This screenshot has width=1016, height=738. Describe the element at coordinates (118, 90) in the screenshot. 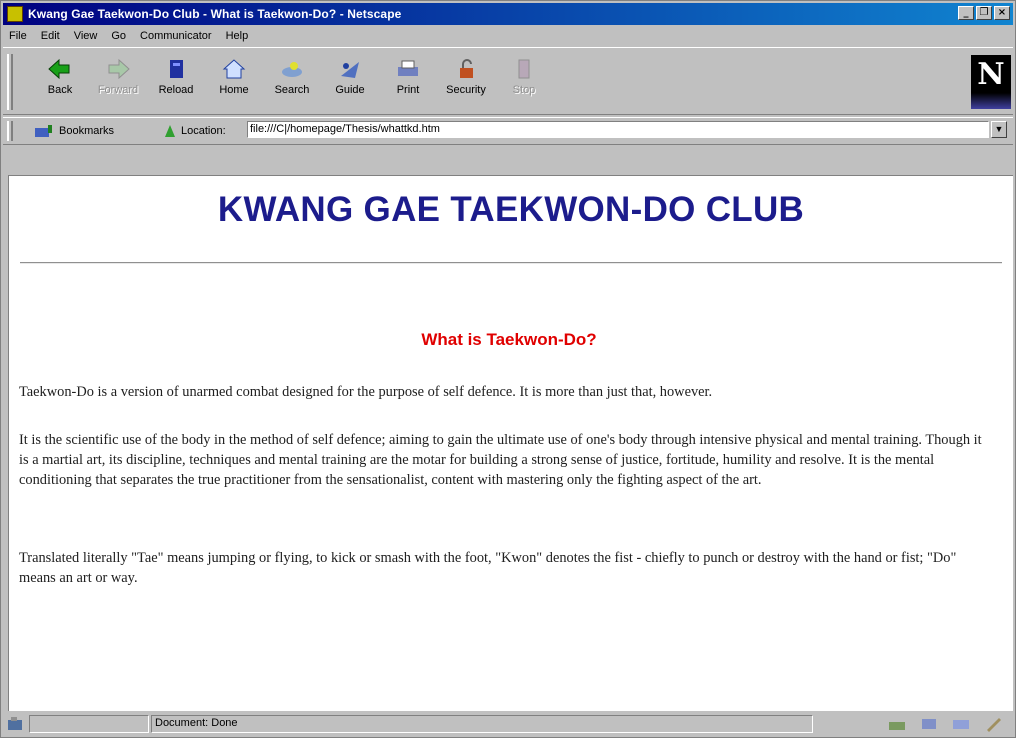

I see `forward-label: Forward` at that location.